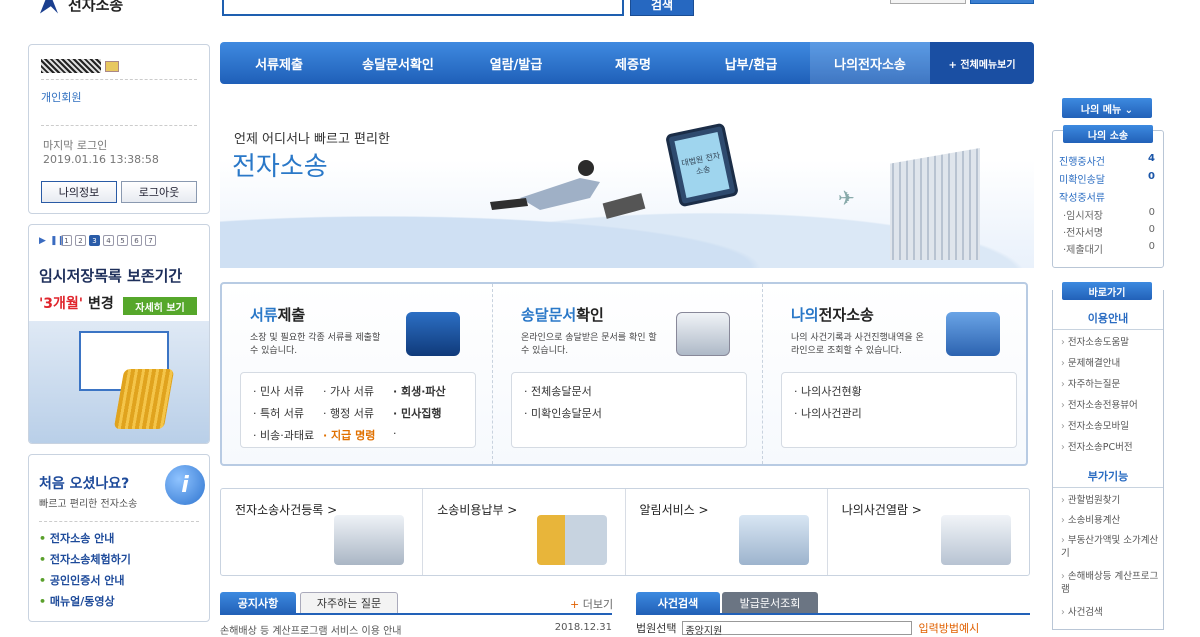 This screenshot has width=1200, height=637. What do you see at coordinates (280, 167) in the screenshot?
I see `hero-title: 전자소송` at bounding box center [280, 167].